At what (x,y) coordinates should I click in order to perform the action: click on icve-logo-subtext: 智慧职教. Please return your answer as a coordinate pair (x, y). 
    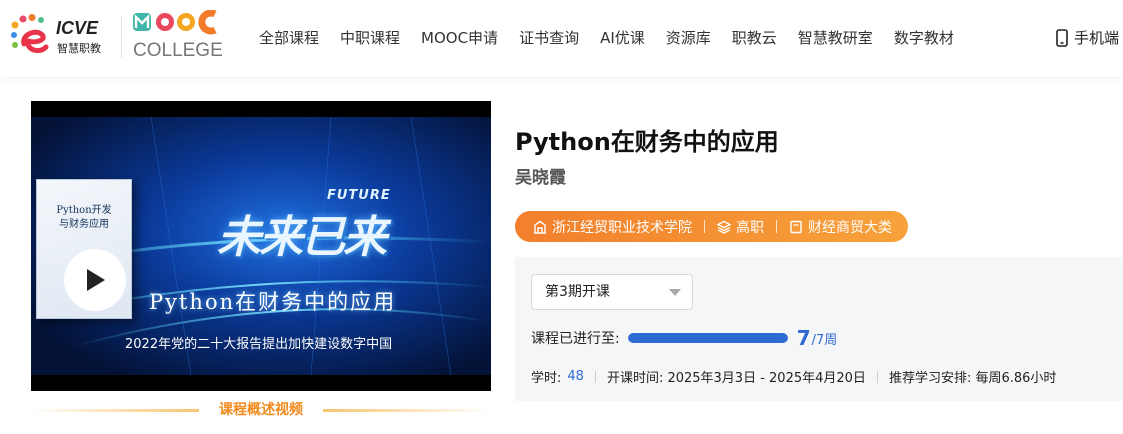
    Looking at the image, I should click on (79, 48).